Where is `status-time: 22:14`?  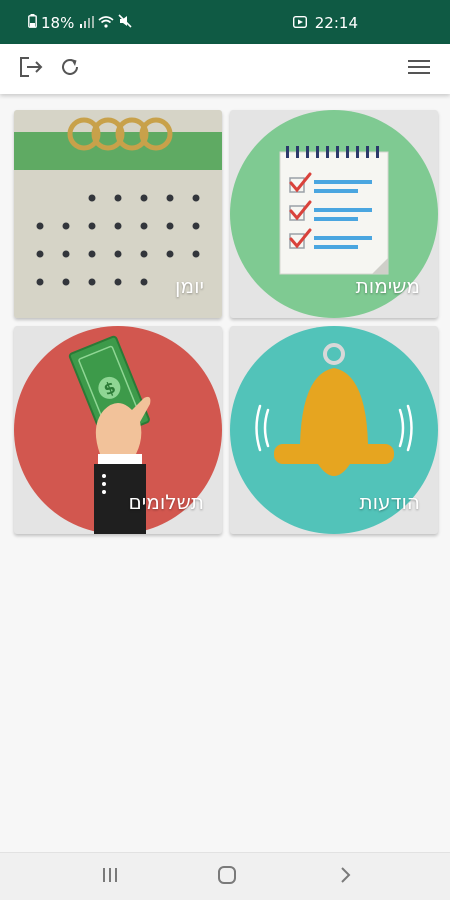 status-time: 22:14 is located at coordinates (336, 23).